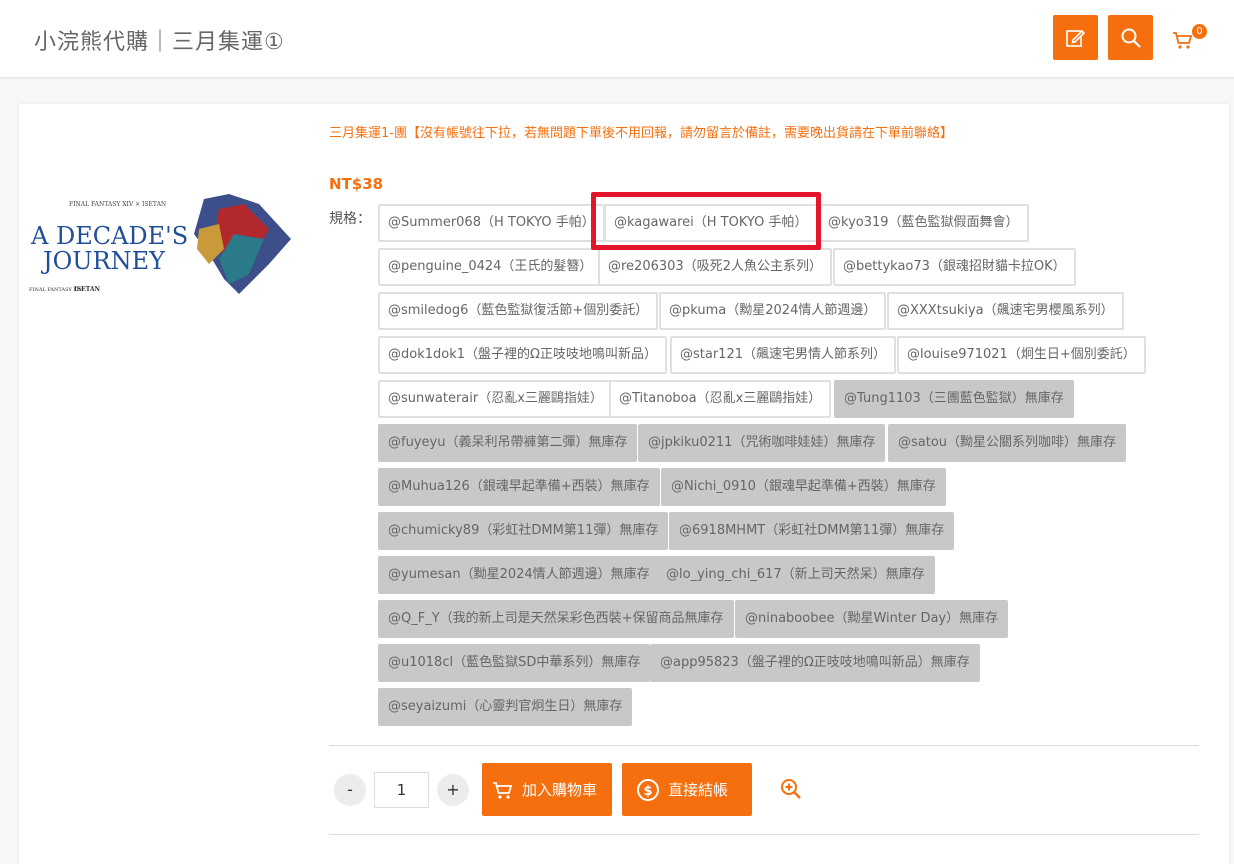 This screenshot has height=864, width=1234. Describe the element at coordinates (698, 790) in the screenshot. I see `checkout-label: 直接結帳` at that location.